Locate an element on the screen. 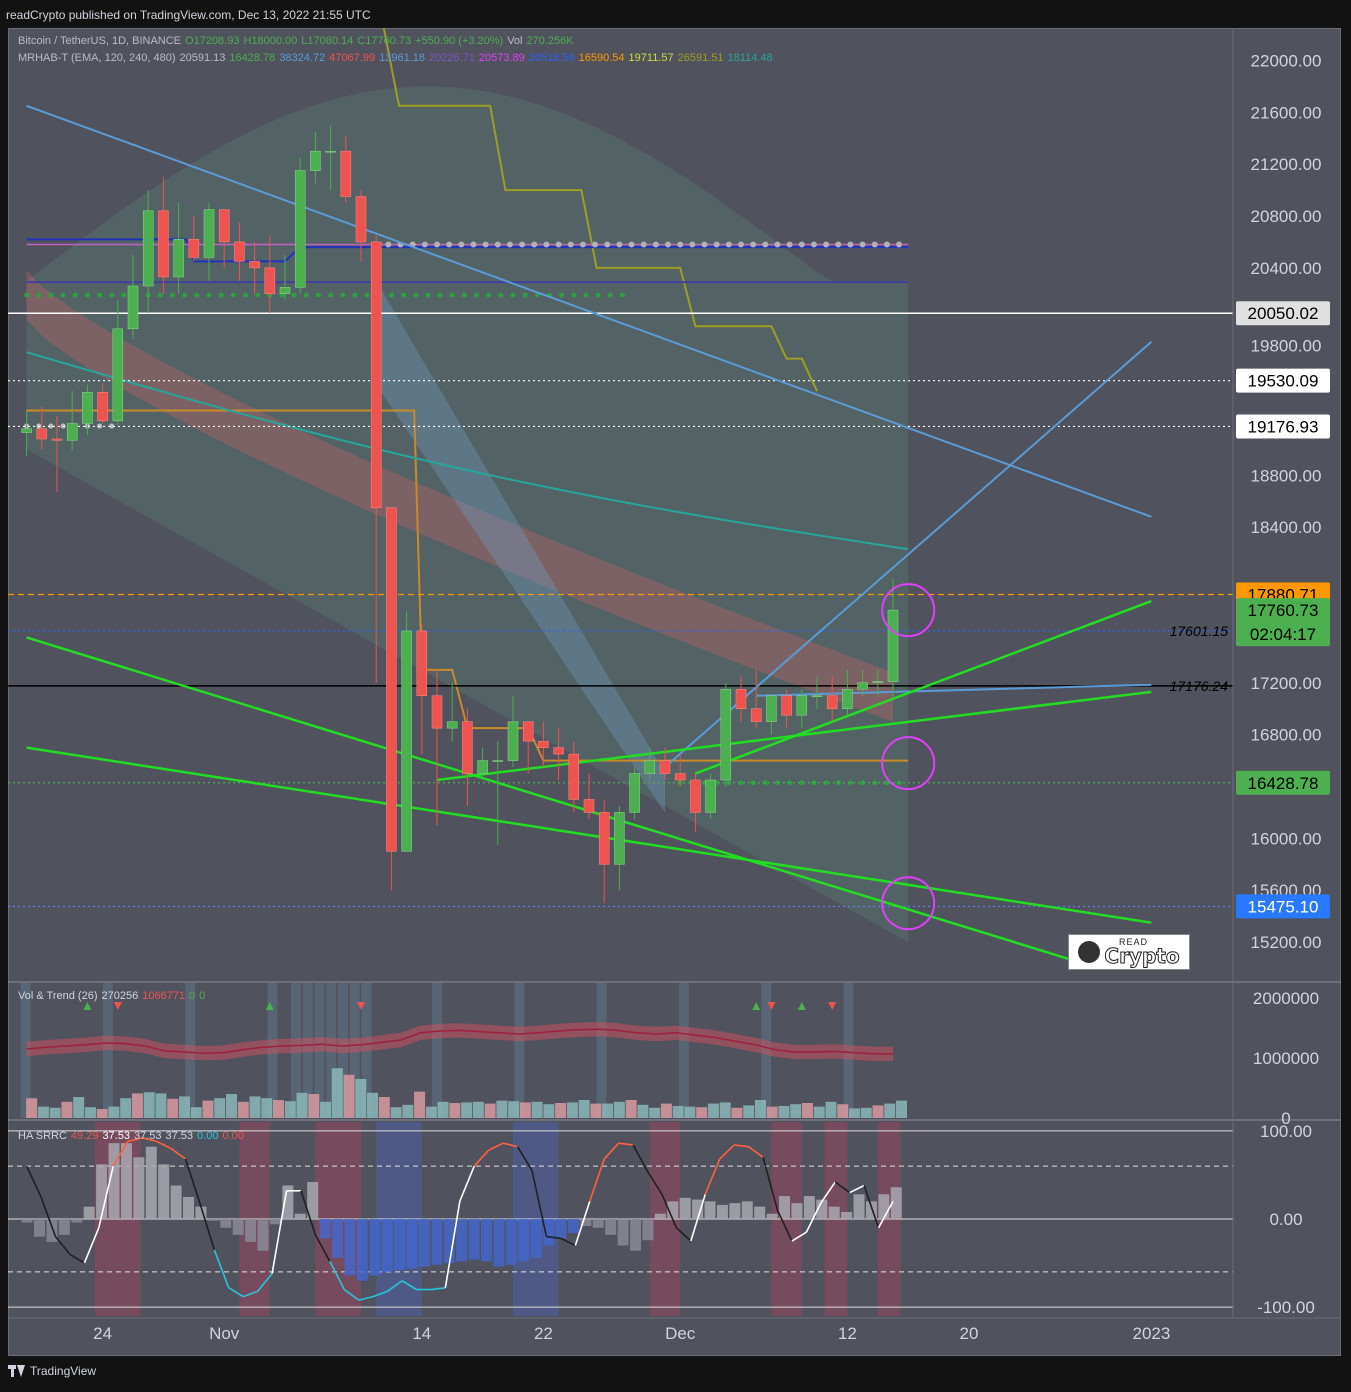 This screenshot has height=1392, width=1351. legend-ha-srrc: HA SRRC 49.29 37.53 37.53 37.53 0.00 0.00 is located at coordinates (133, 1136).